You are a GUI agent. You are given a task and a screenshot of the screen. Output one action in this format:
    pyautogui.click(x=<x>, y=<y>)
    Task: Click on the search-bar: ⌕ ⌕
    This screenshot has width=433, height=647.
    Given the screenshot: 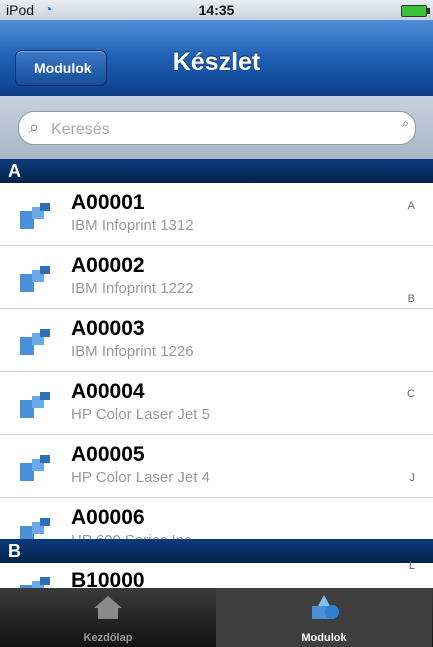 What is the action you would take?
    pyautogui.click(x=216, y=127)
    